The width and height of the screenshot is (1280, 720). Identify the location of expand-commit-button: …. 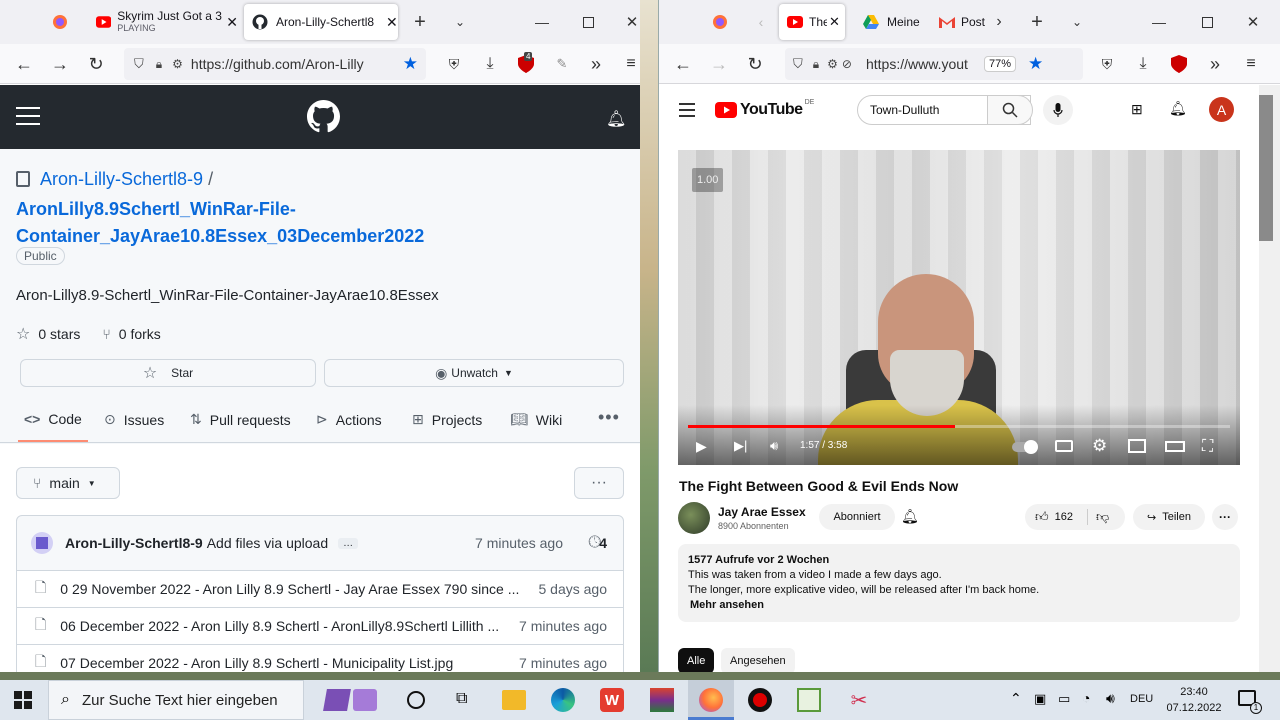
(348, 543).